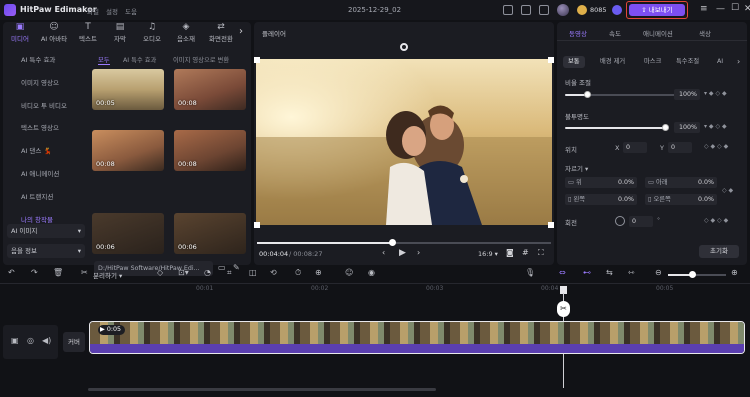  Describe the element at coordinates (128, 89) in the screenshot. I see `media-thumb: 00:05` at that location.